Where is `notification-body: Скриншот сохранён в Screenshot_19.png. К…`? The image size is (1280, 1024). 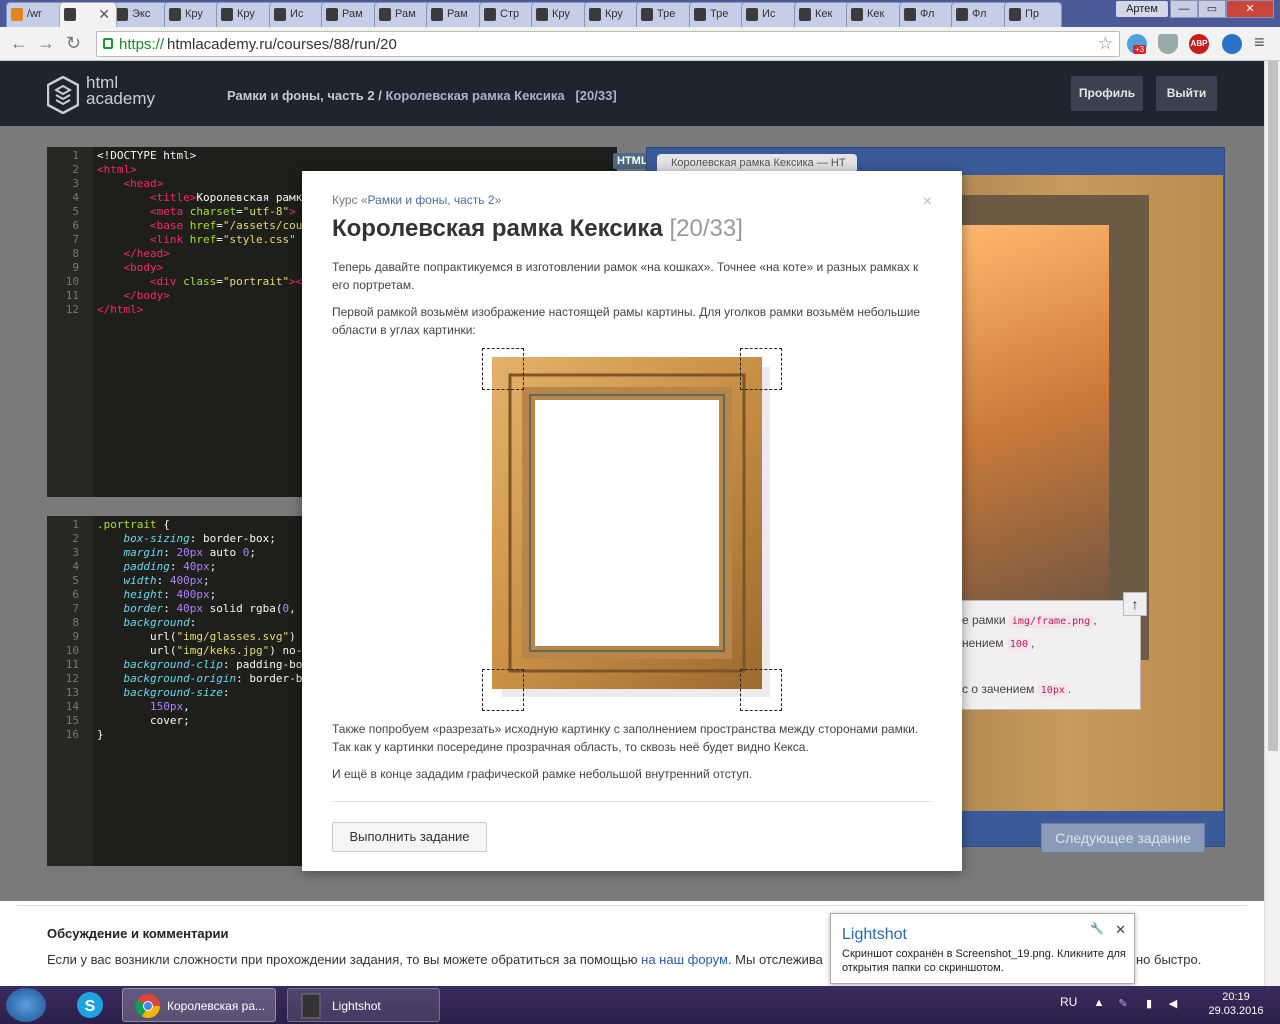 notification-body: Скриншот сохранён в Screenshot_19.png. К… is located at coordinates (987, 961).